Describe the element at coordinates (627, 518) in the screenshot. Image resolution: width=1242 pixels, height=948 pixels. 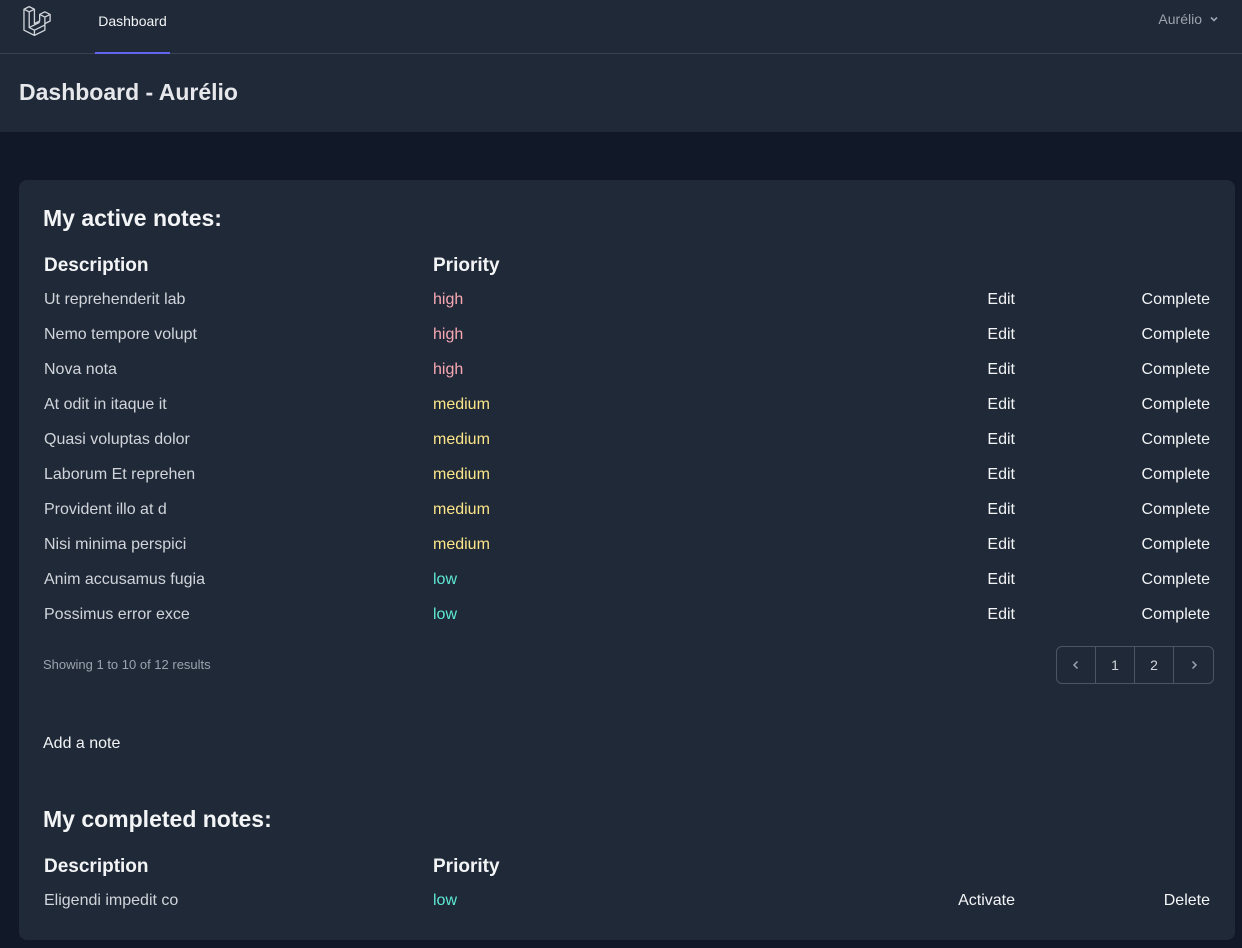
I see `table-row: Provident illo at d medium Edit Complete` at that location.